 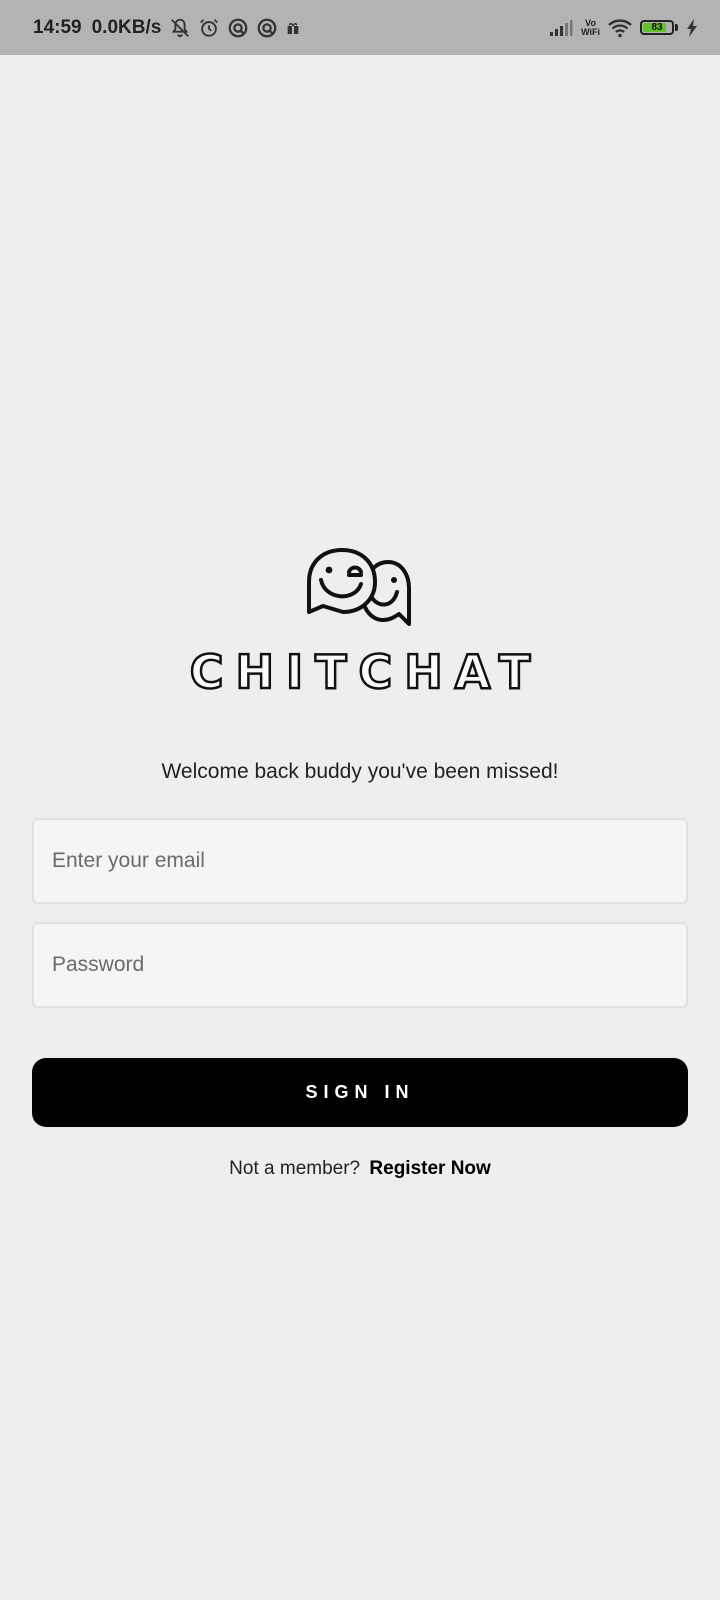 I want to click on email-field, so click(x=360, y=861).